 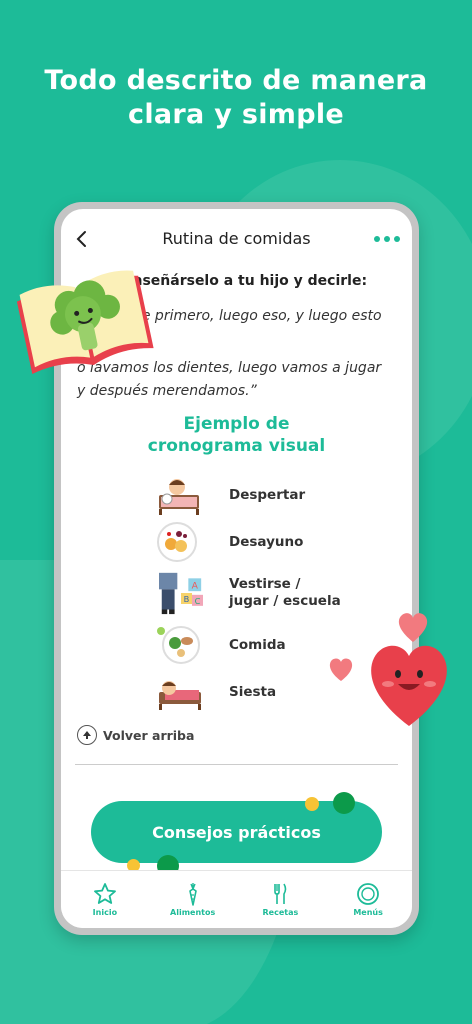 I want to click on arrow-up-icon, so click(x=87, y=735).